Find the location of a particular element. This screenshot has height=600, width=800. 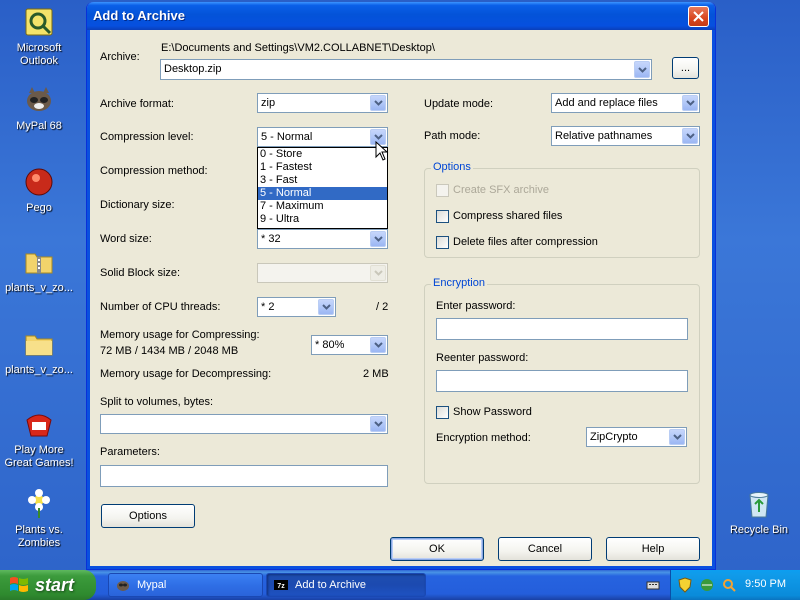

dictionary-size-label: Dictionary size: is located at coordinates (137, 205).